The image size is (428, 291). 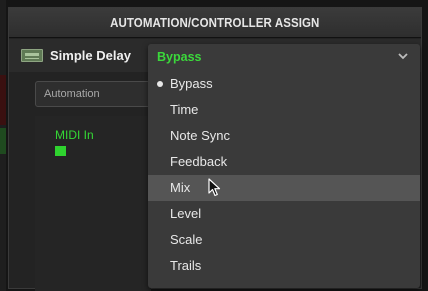 I want to click on delay-block-icon, so click(x=32, y=55).